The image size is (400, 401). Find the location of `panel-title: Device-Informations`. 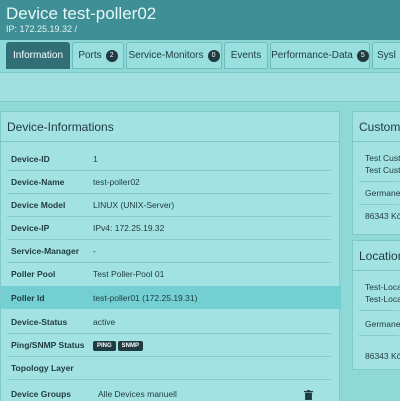

panel-title: Device-Informations is located at coordinates (170, 127).